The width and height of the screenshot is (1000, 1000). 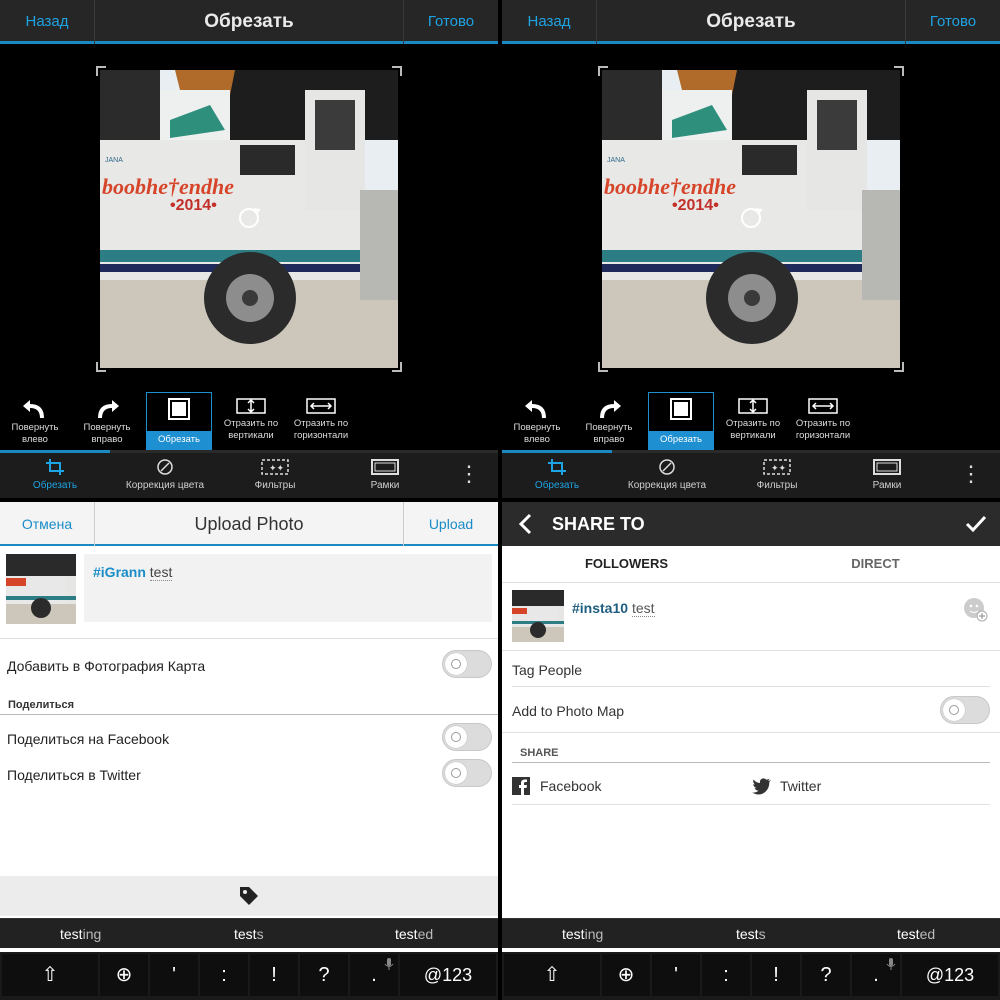 What do you see at coordinates (855, 786) in the screenshot?
I see `share-twitter-option: Twitter` at bounding box center [855, 786].